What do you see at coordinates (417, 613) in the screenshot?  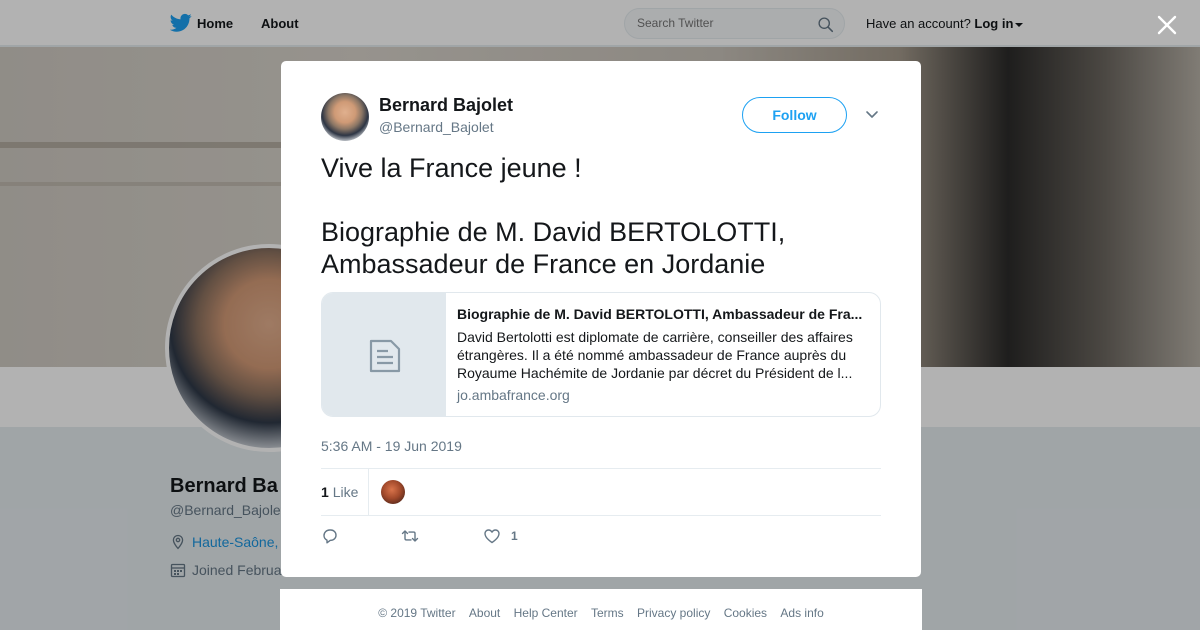 I see `footer-copyright: © 2019 Twitter` at bounding box center [417, 613].